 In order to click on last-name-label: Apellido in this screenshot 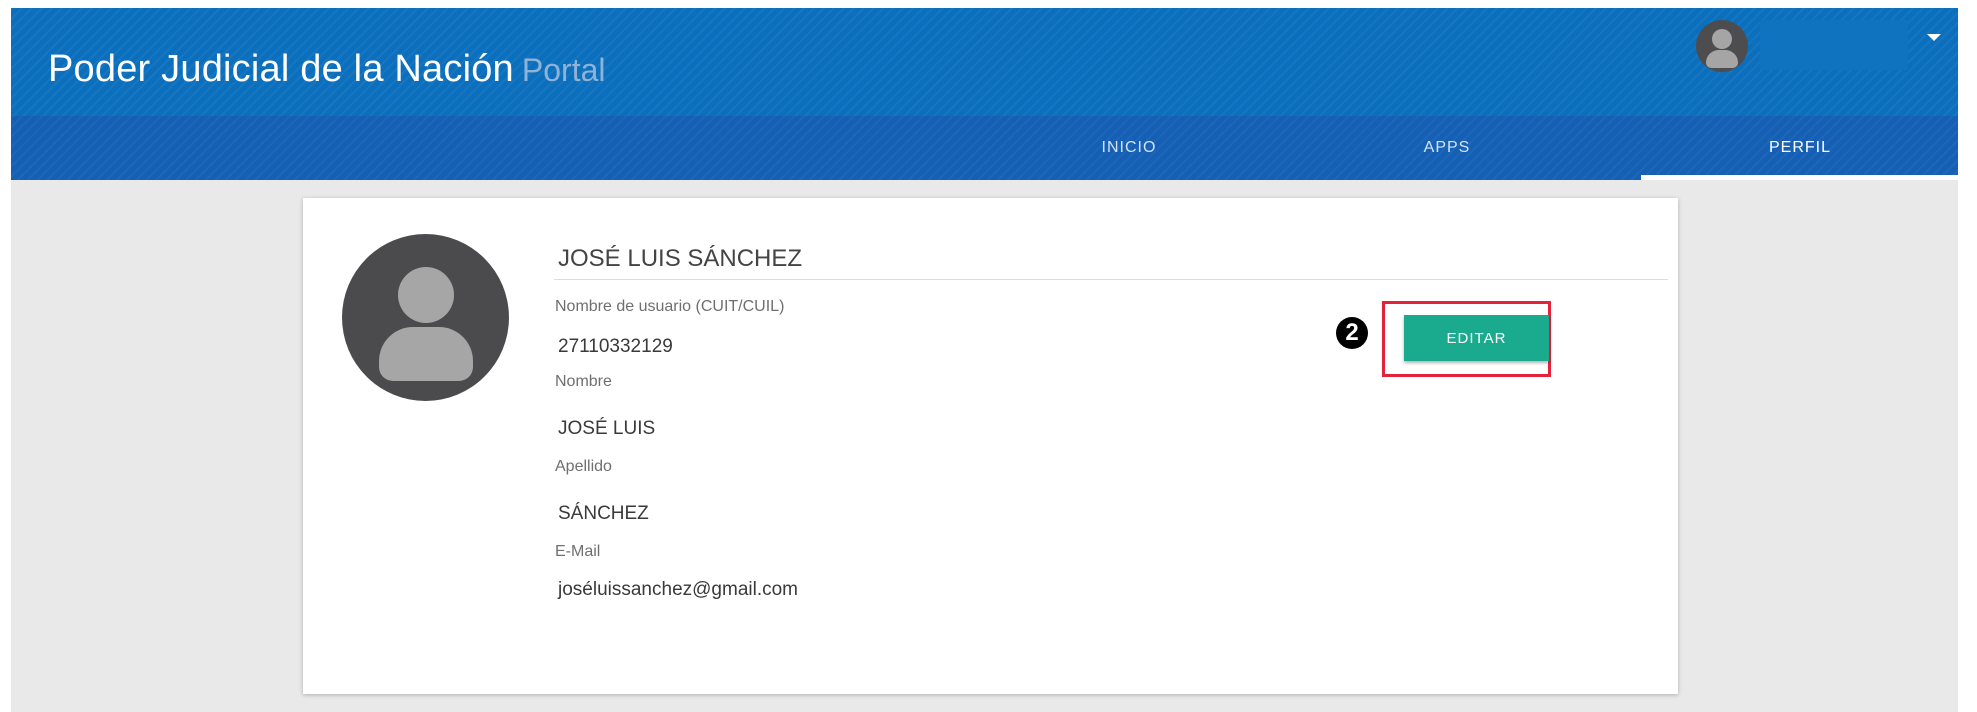, I will do `click(583, 466)`.